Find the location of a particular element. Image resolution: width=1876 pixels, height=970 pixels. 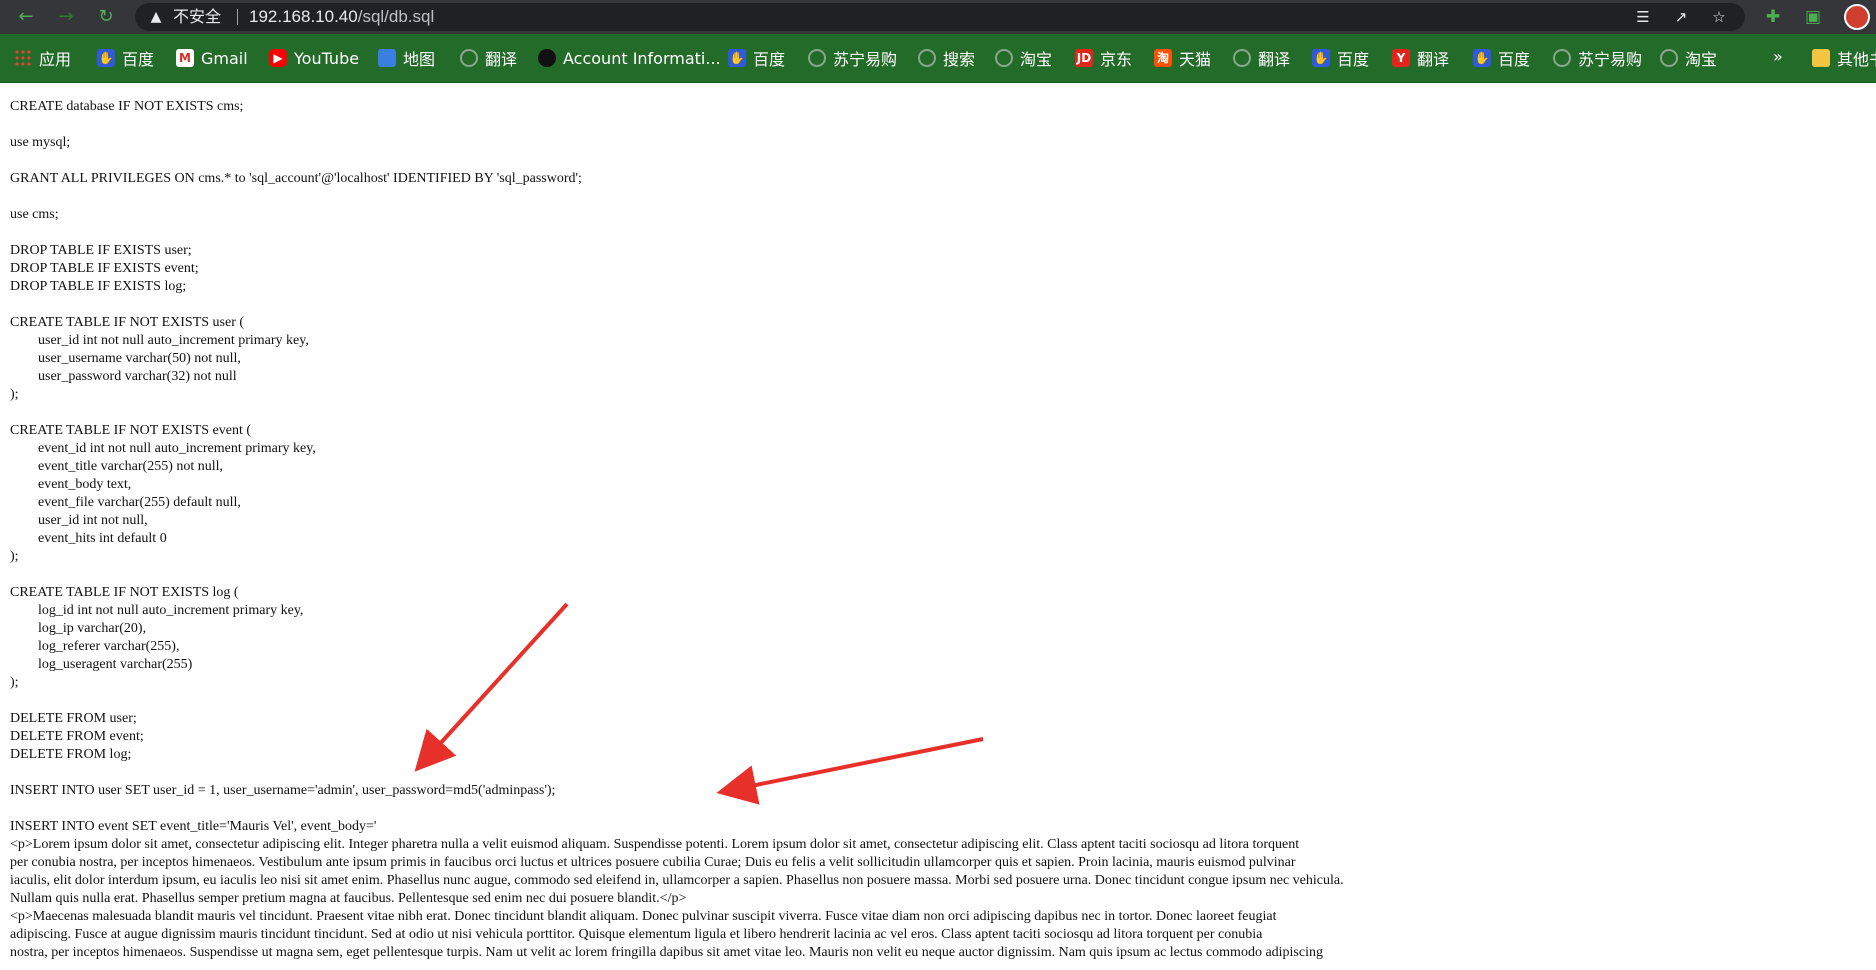

sql-line: user_password varchar(32) not null is located at coordinates (123, 376).